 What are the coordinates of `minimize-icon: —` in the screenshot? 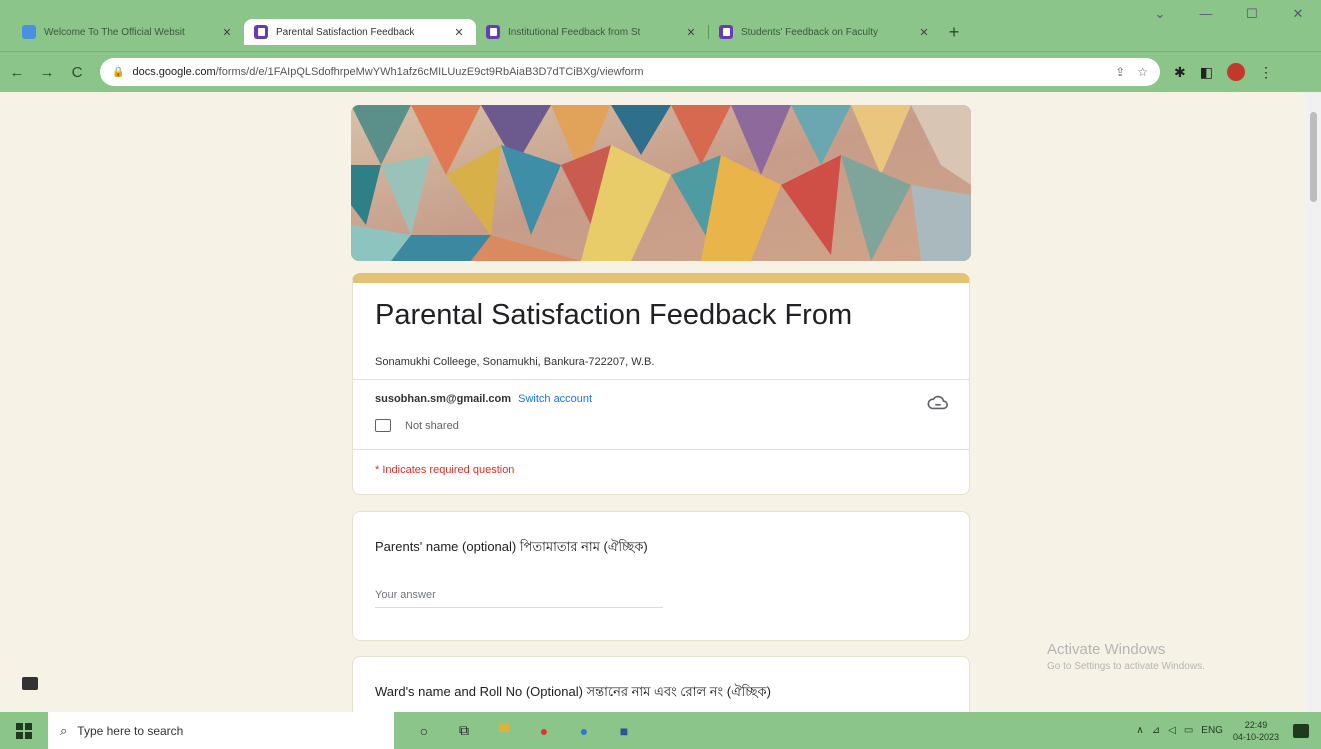 It's located at (1206, 14).